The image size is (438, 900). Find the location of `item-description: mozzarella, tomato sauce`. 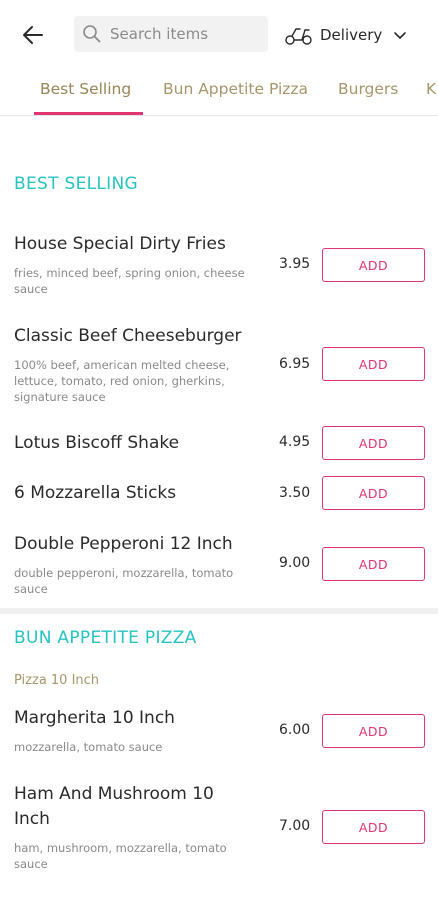

item-description: mozzarella, tomato sauce is located at coordinates (88, 747).